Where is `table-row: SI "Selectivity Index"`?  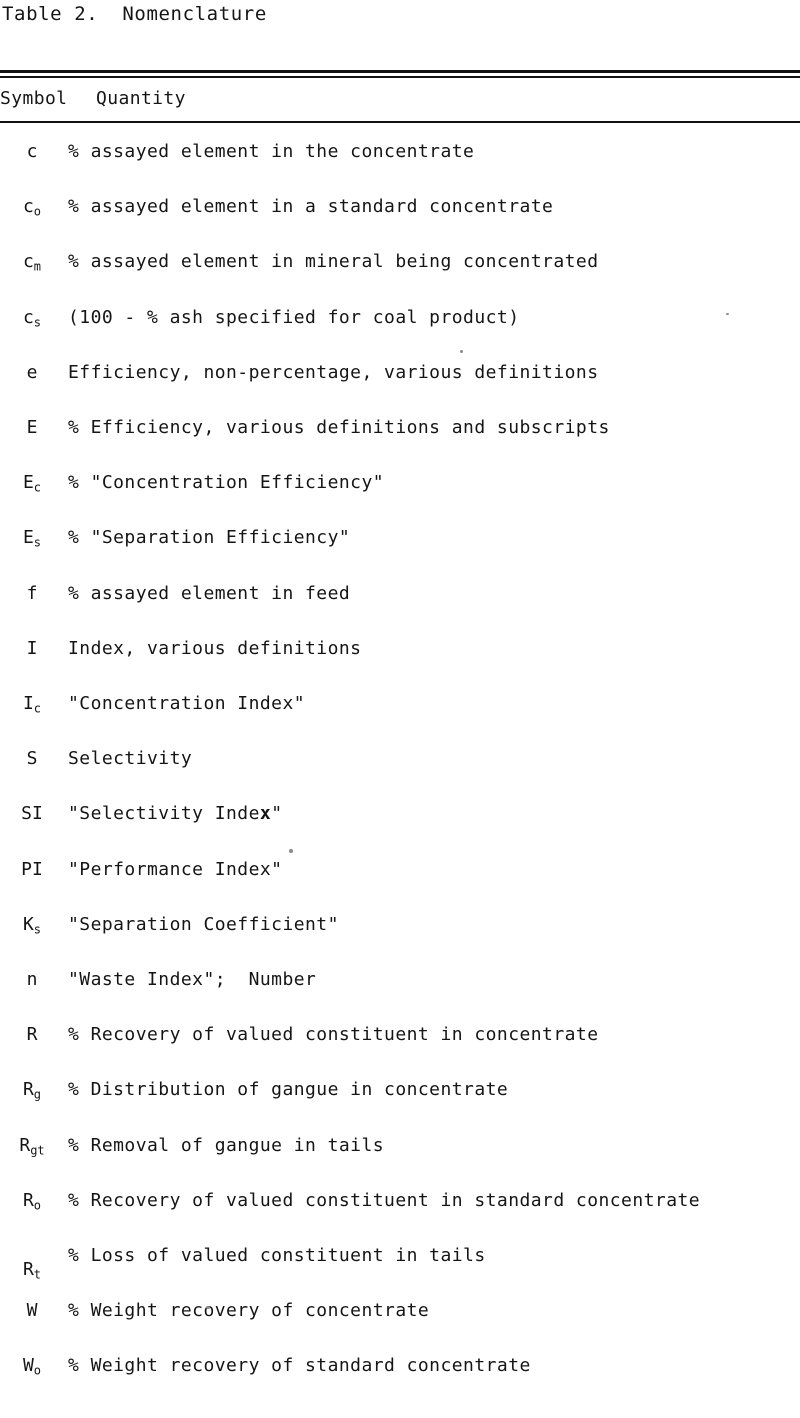 table-row: SI "Selectivity Index" is located at coordinates (400, 832).